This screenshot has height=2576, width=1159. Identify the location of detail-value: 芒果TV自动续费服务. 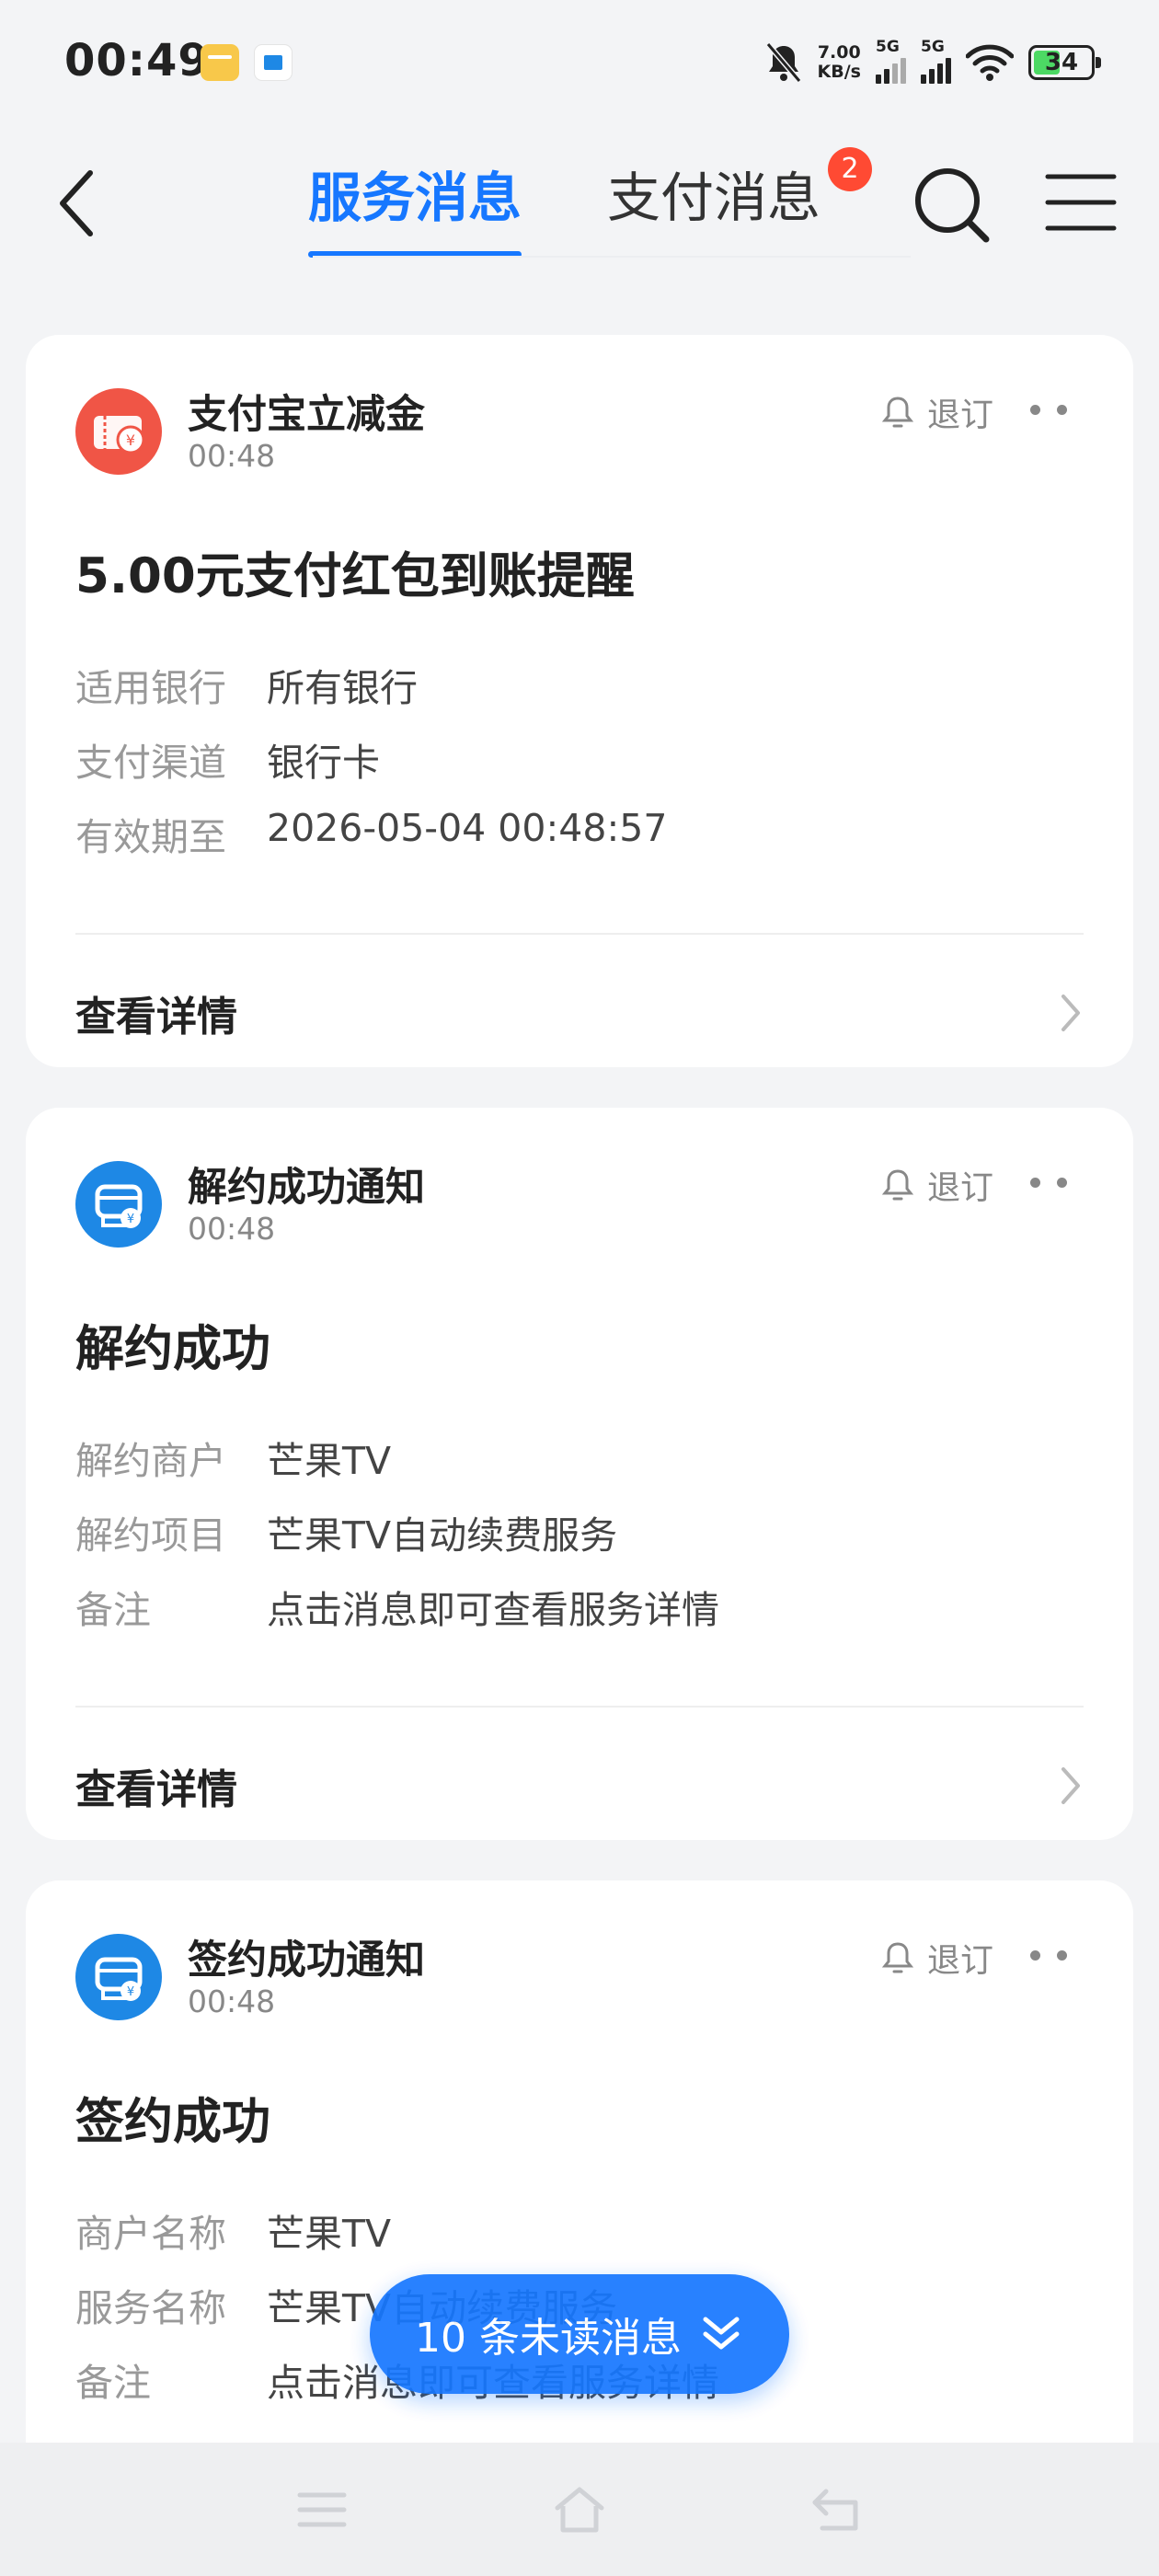
(442, 1535).